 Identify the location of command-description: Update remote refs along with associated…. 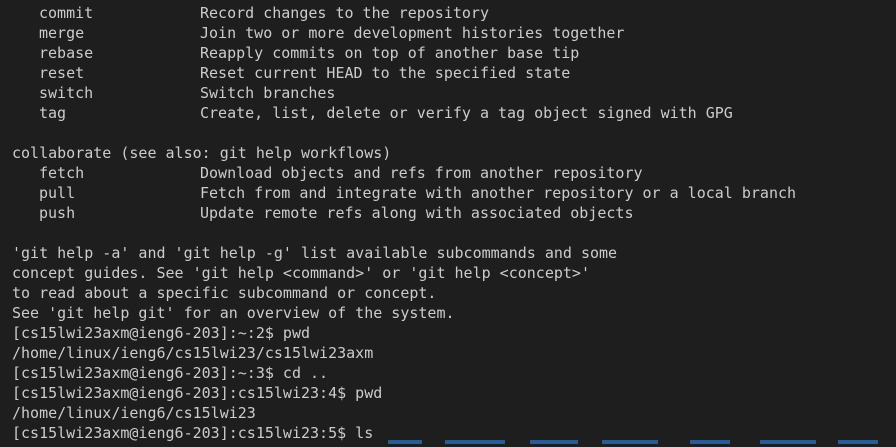
(417, 213).